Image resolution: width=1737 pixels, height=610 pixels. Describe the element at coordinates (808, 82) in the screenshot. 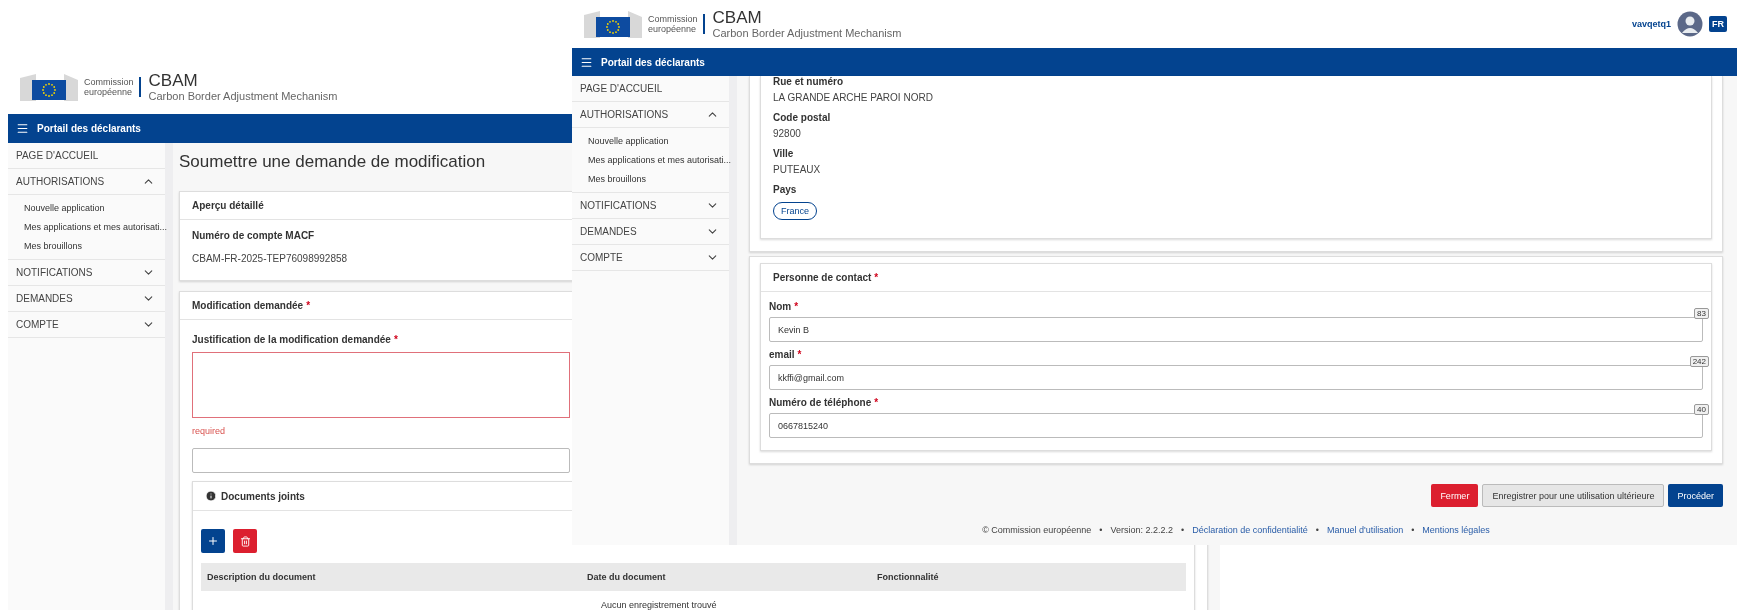

I see `field-label: Rue et numéro` at that location.